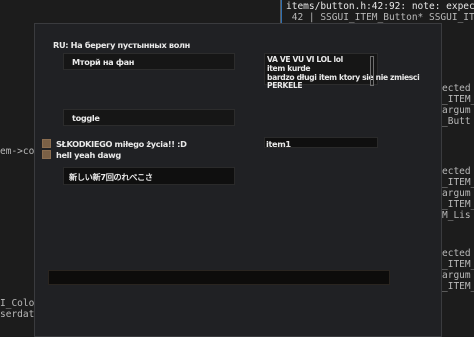  I want to click on pane-divider, so click(281, 12).